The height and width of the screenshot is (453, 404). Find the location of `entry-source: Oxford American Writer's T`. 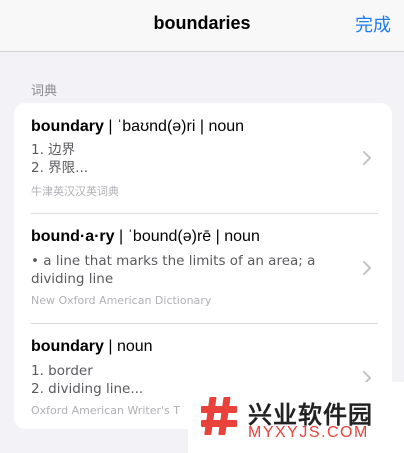

entry-source: Oxford American Writer's T is located at coordinates (105, 410).